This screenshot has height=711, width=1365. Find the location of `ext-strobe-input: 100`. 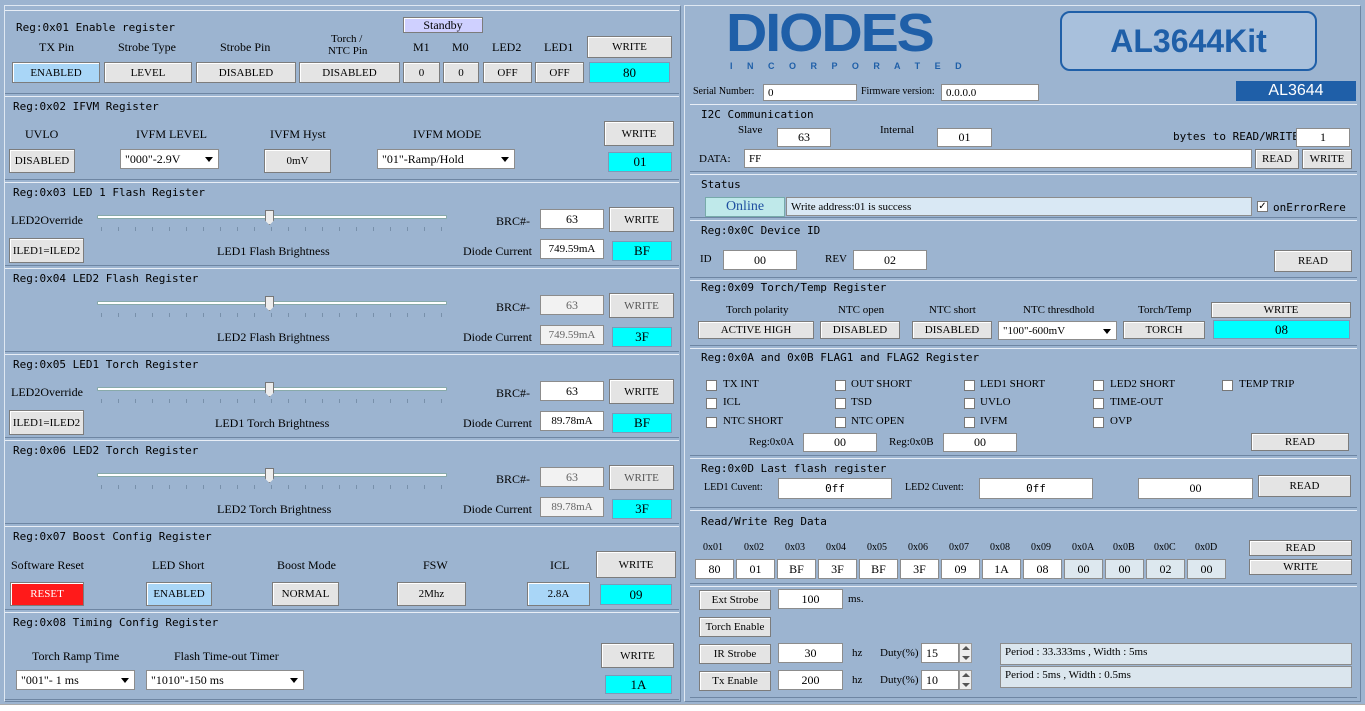

ext-strobe-input: 100 is located at coordinates (810, 599).